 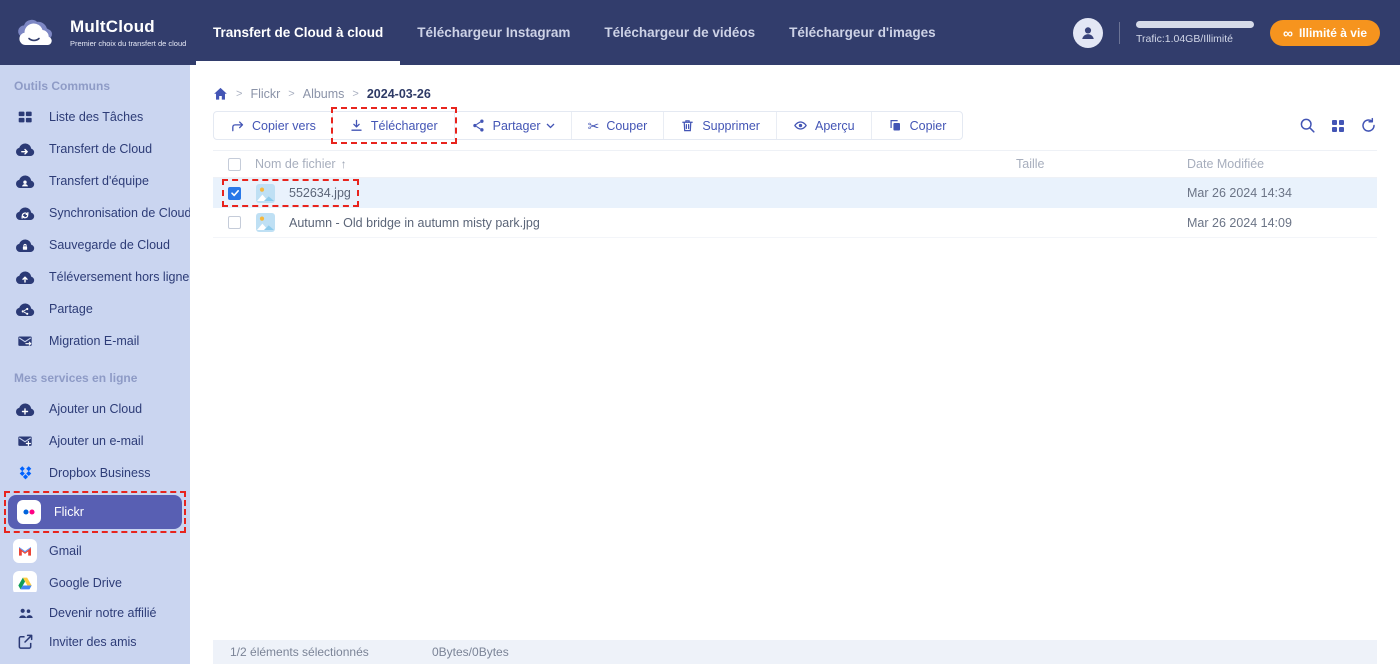 I want to click on sidebar-item-cloud-sync: Synchronisation de Cloud, so click(x=95, y=213).